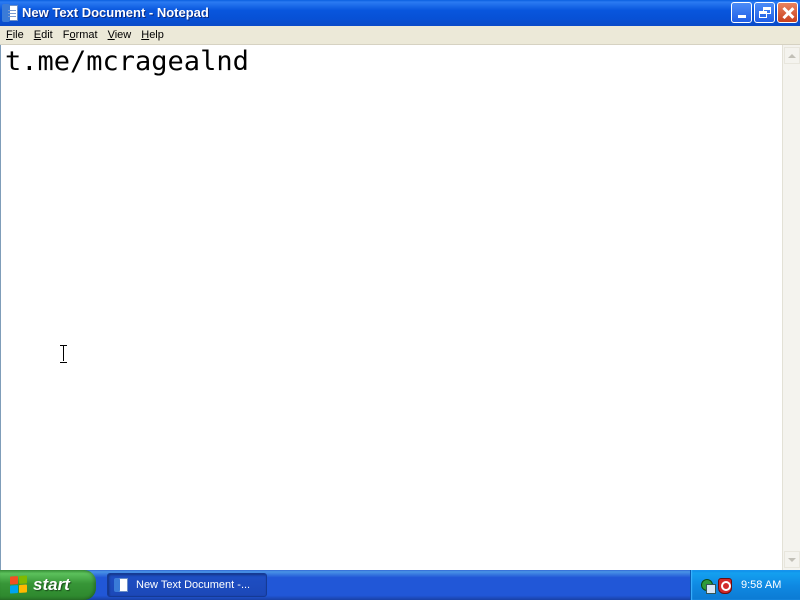 This screenshot has height=600, width=800. Describe the element at coordinates (400, 13) in the screenshot. I see `title-bar: New Text Document - Notepad` at that location.